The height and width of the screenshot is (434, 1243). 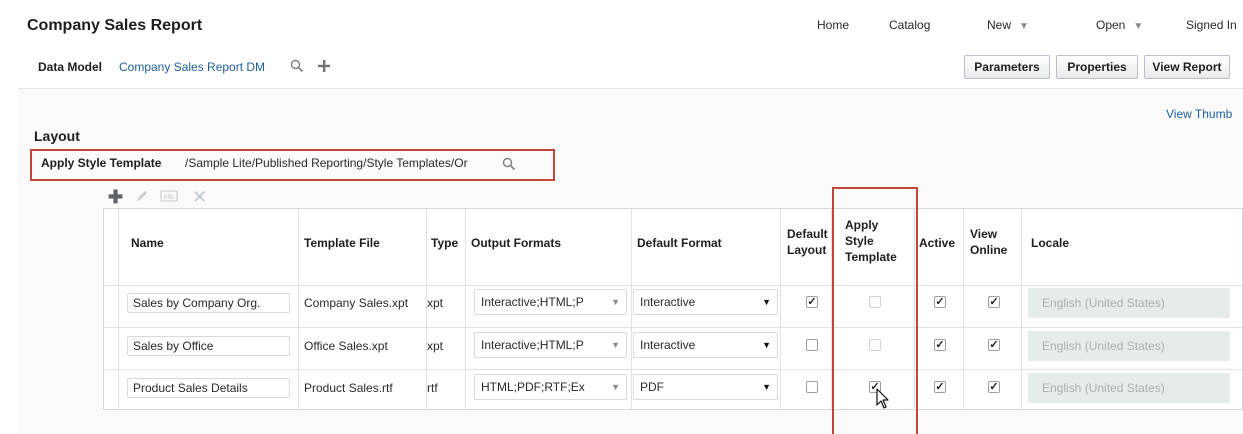 I want to click on row-template-file: Company Sales.xpt, so click(x=356, y=303).